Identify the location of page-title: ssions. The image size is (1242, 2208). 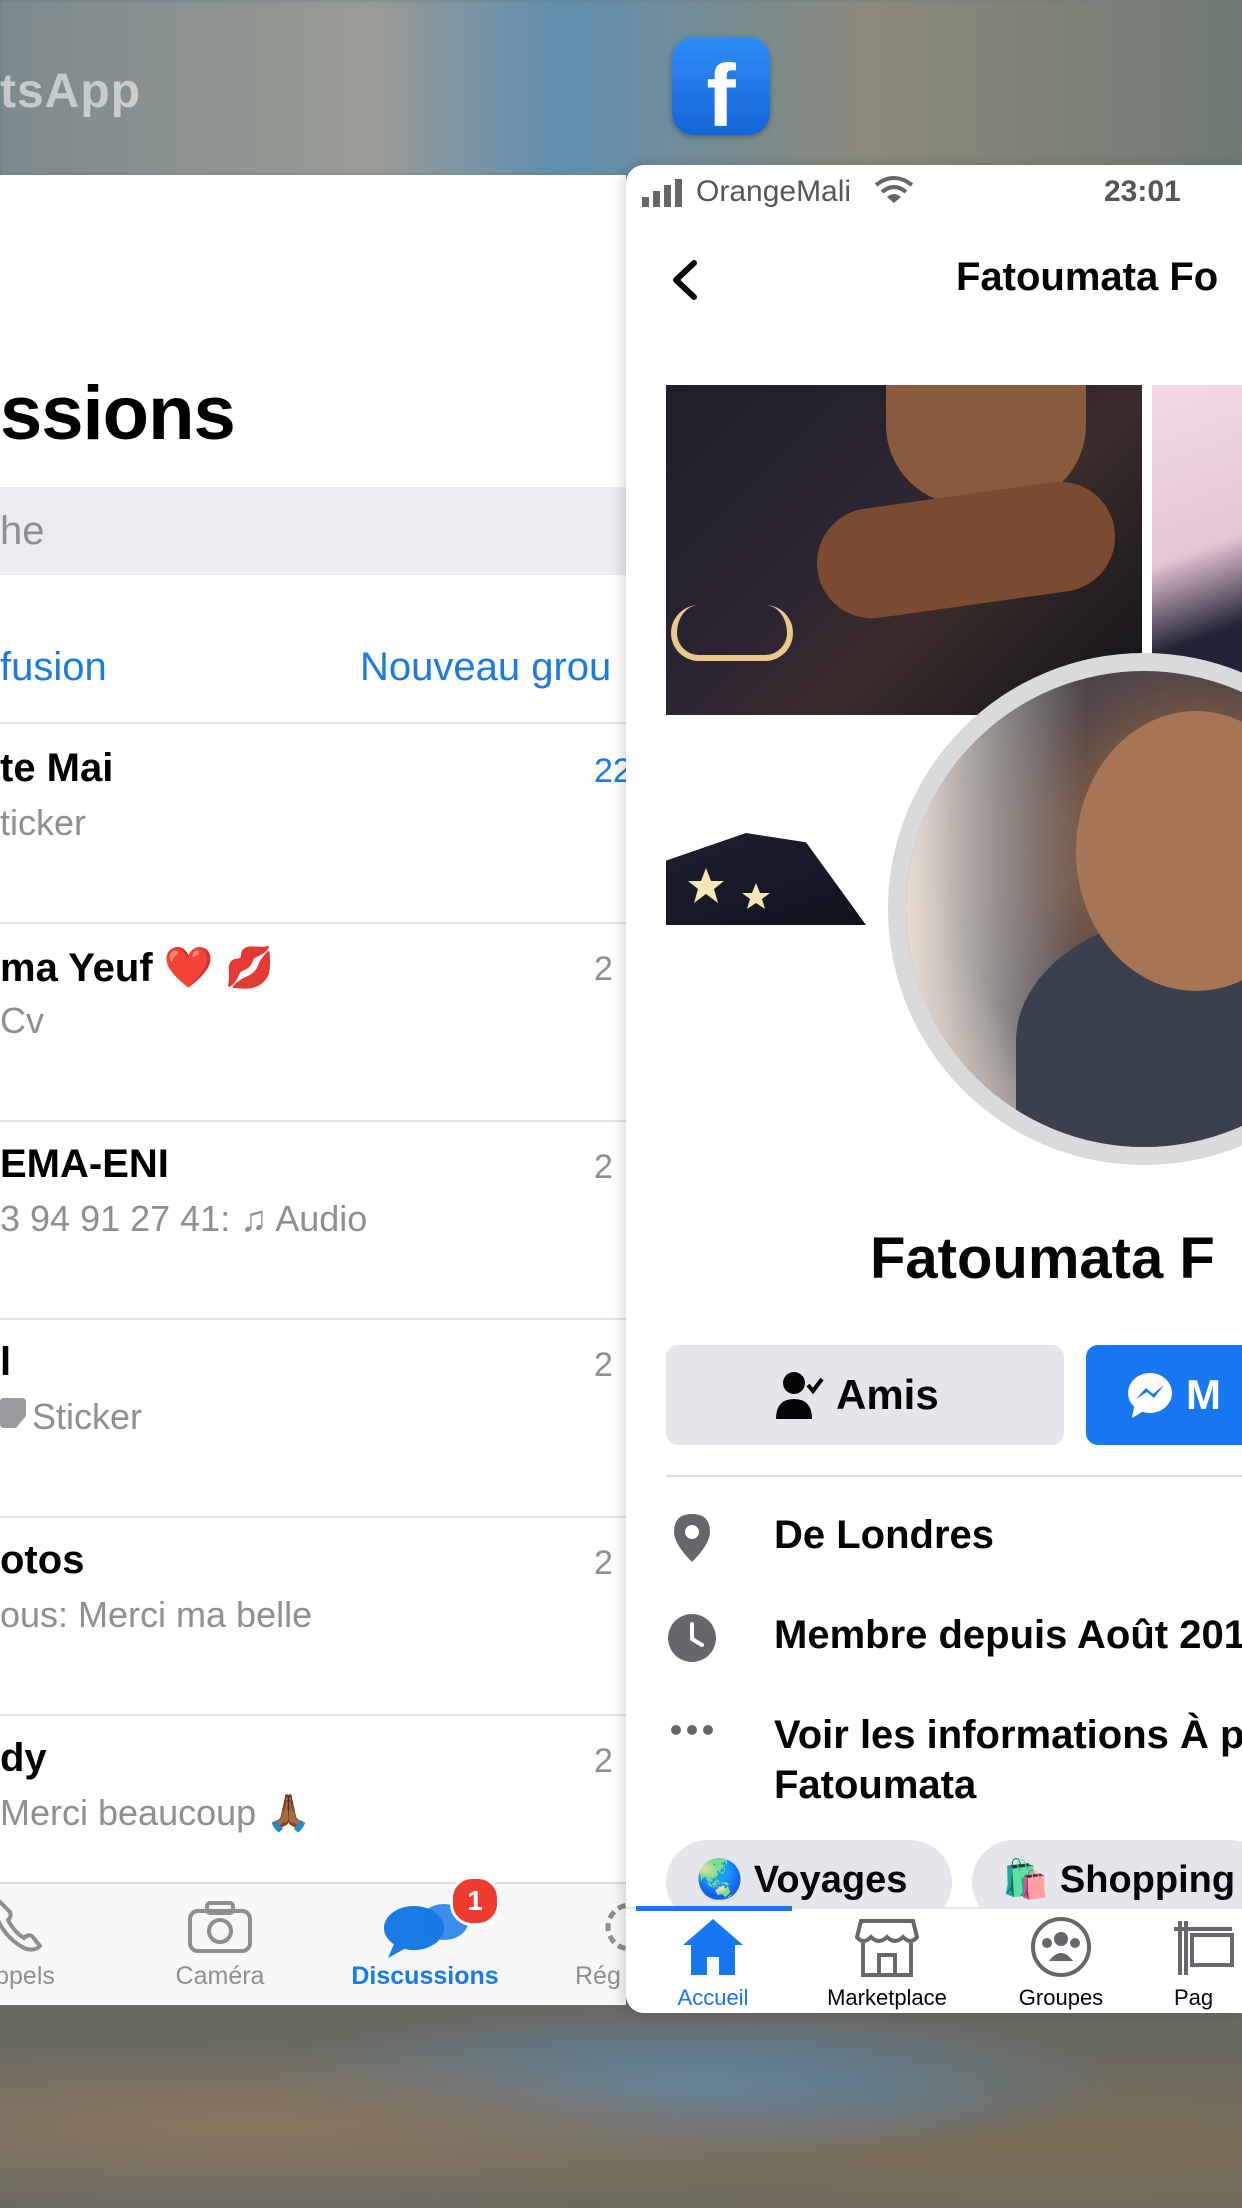
(118, 413).